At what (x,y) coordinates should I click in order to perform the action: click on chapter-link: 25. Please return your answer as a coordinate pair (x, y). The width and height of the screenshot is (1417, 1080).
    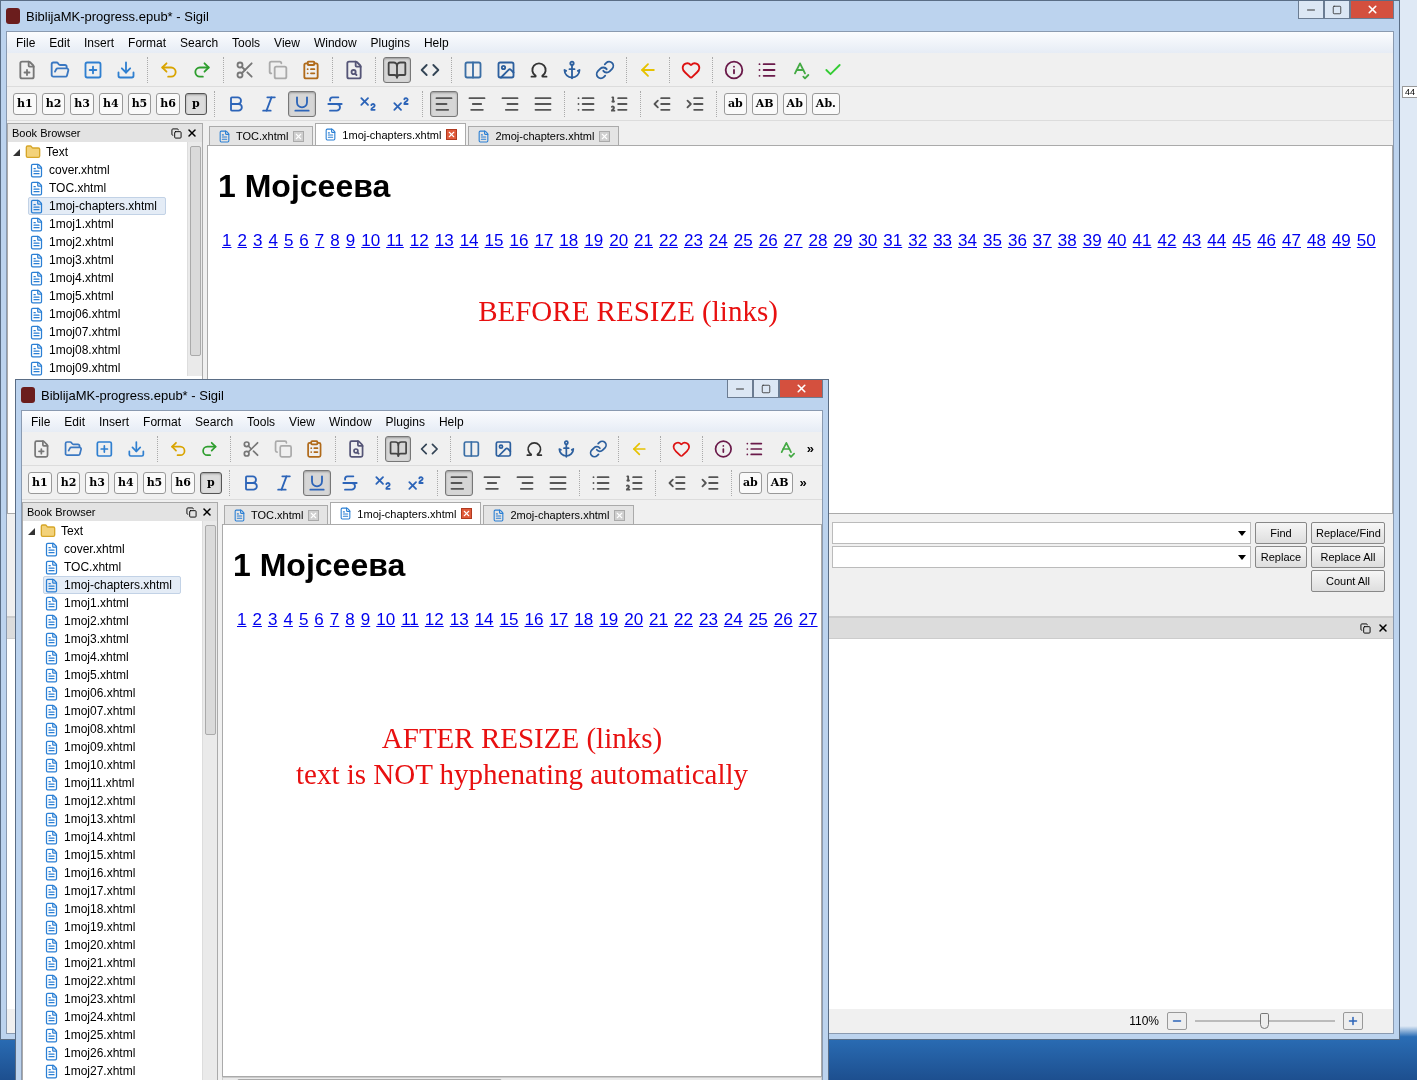
    Looking at the image, I should click on (743, 241).